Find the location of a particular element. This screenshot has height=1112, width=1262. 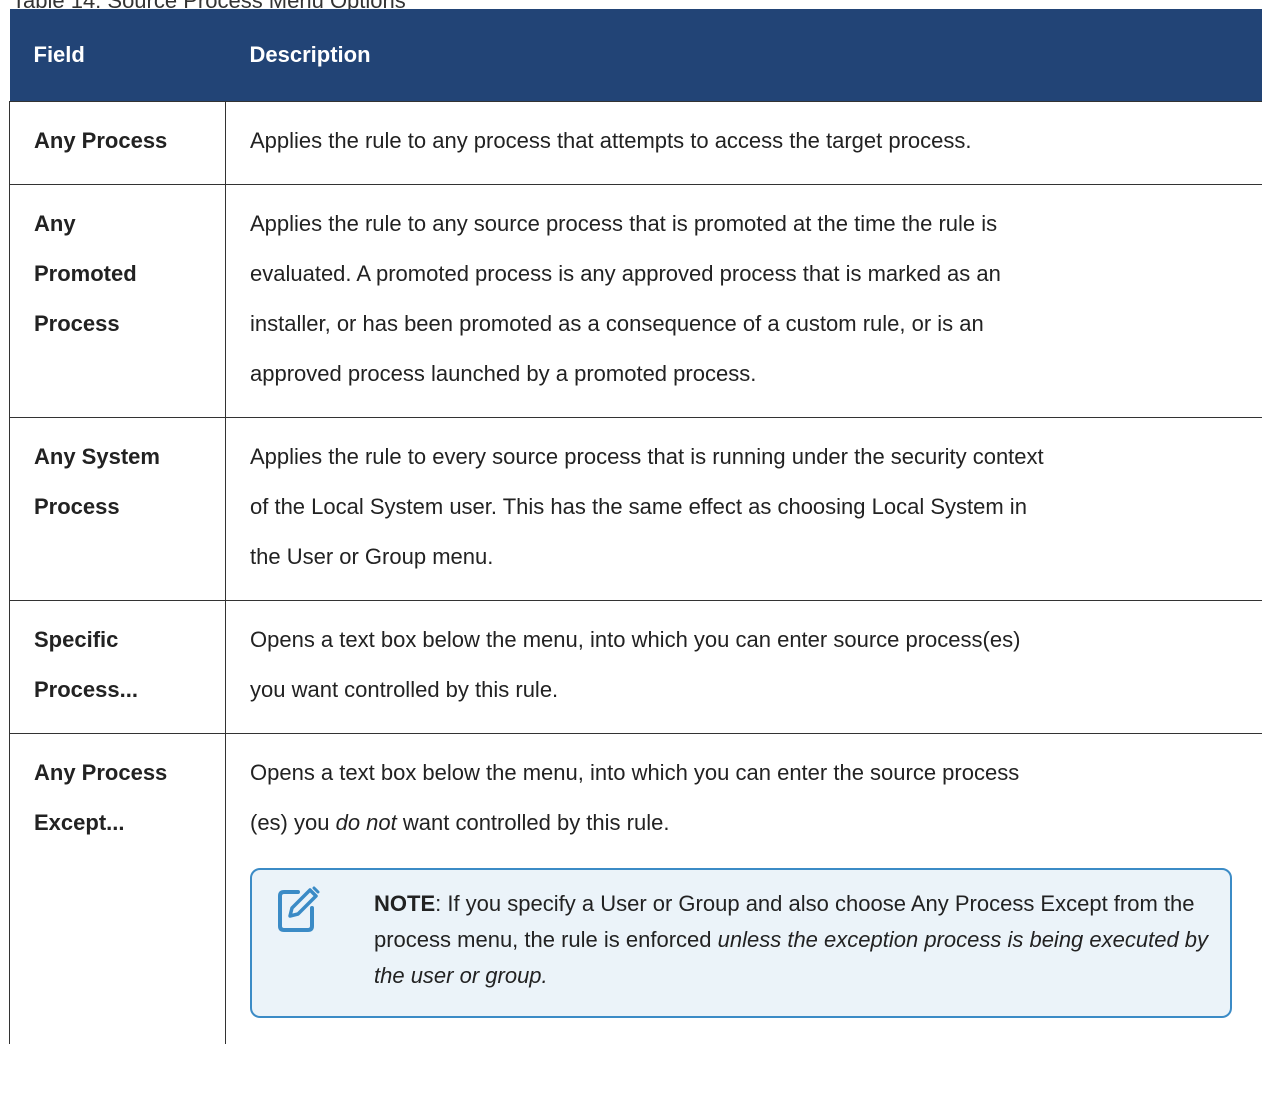

field-name: Specific is located at coordinates (76, 639).